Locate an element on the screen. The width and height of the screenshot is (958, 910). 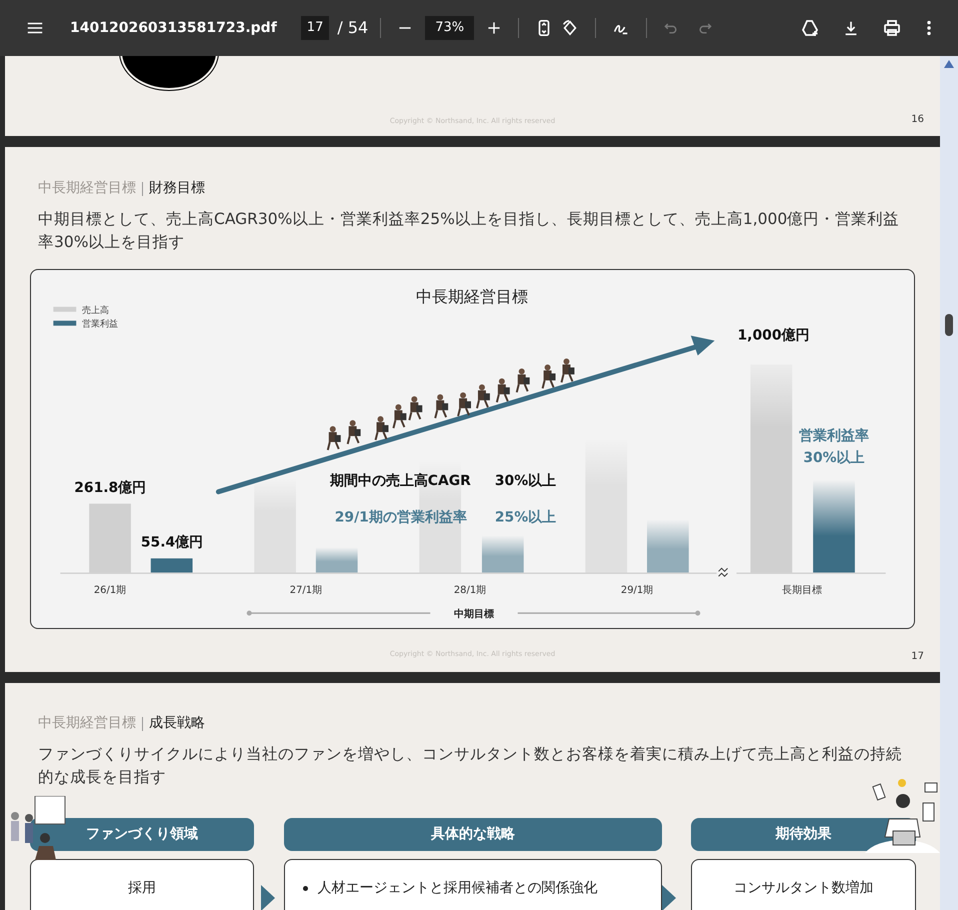
page-number: 16 is located at coordinates (917, 120).